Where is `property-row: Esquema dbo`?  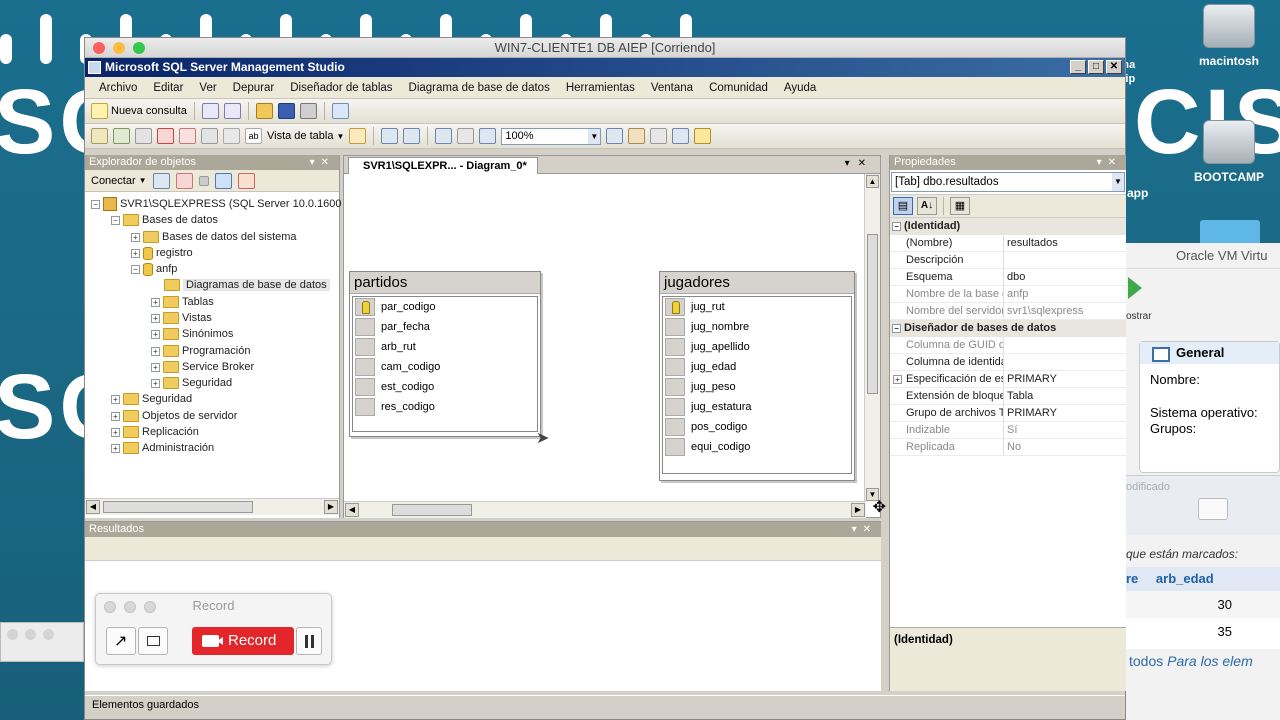
property-row: Esquema dbo is located at coordinates (1008, 277).